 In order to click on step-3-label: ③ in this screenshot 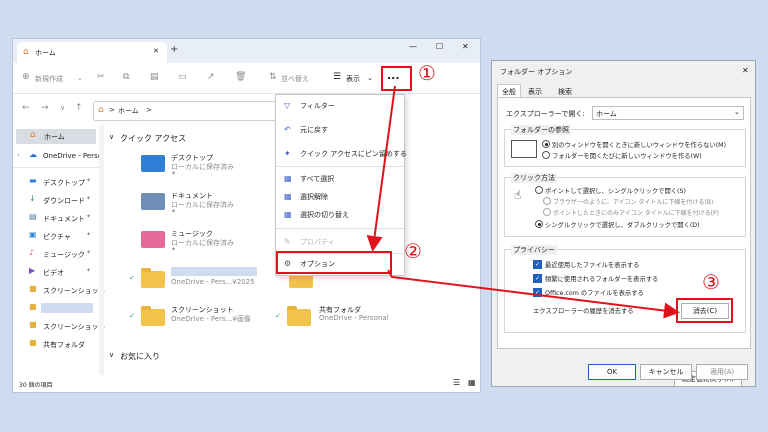, I will do `click(711, 282)`.